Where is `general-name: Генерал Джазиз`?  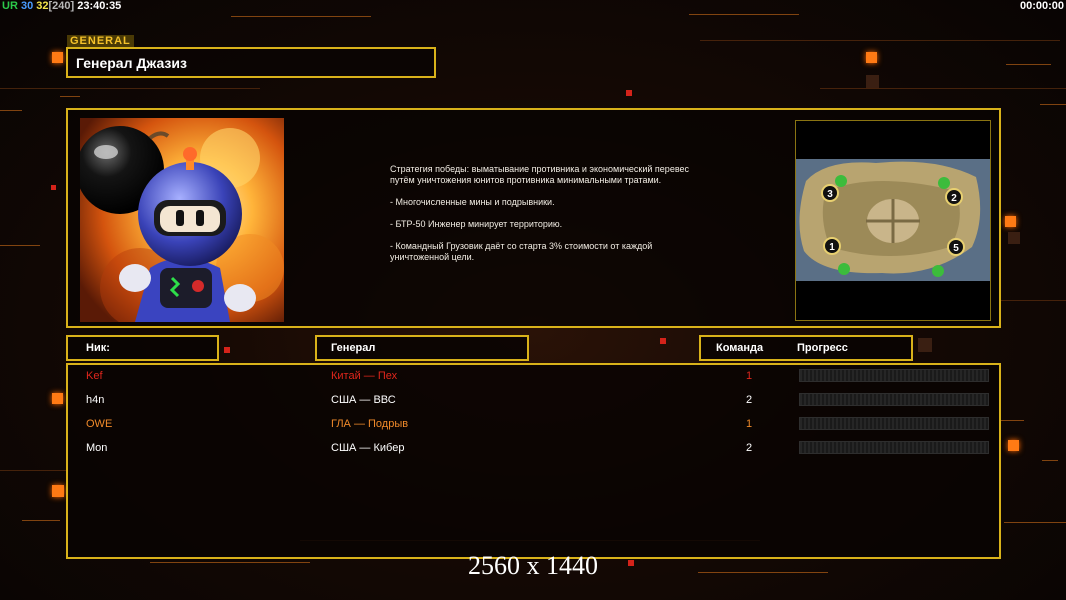 general-name: Генерал Джазиз is located at coordinates (131, 63).